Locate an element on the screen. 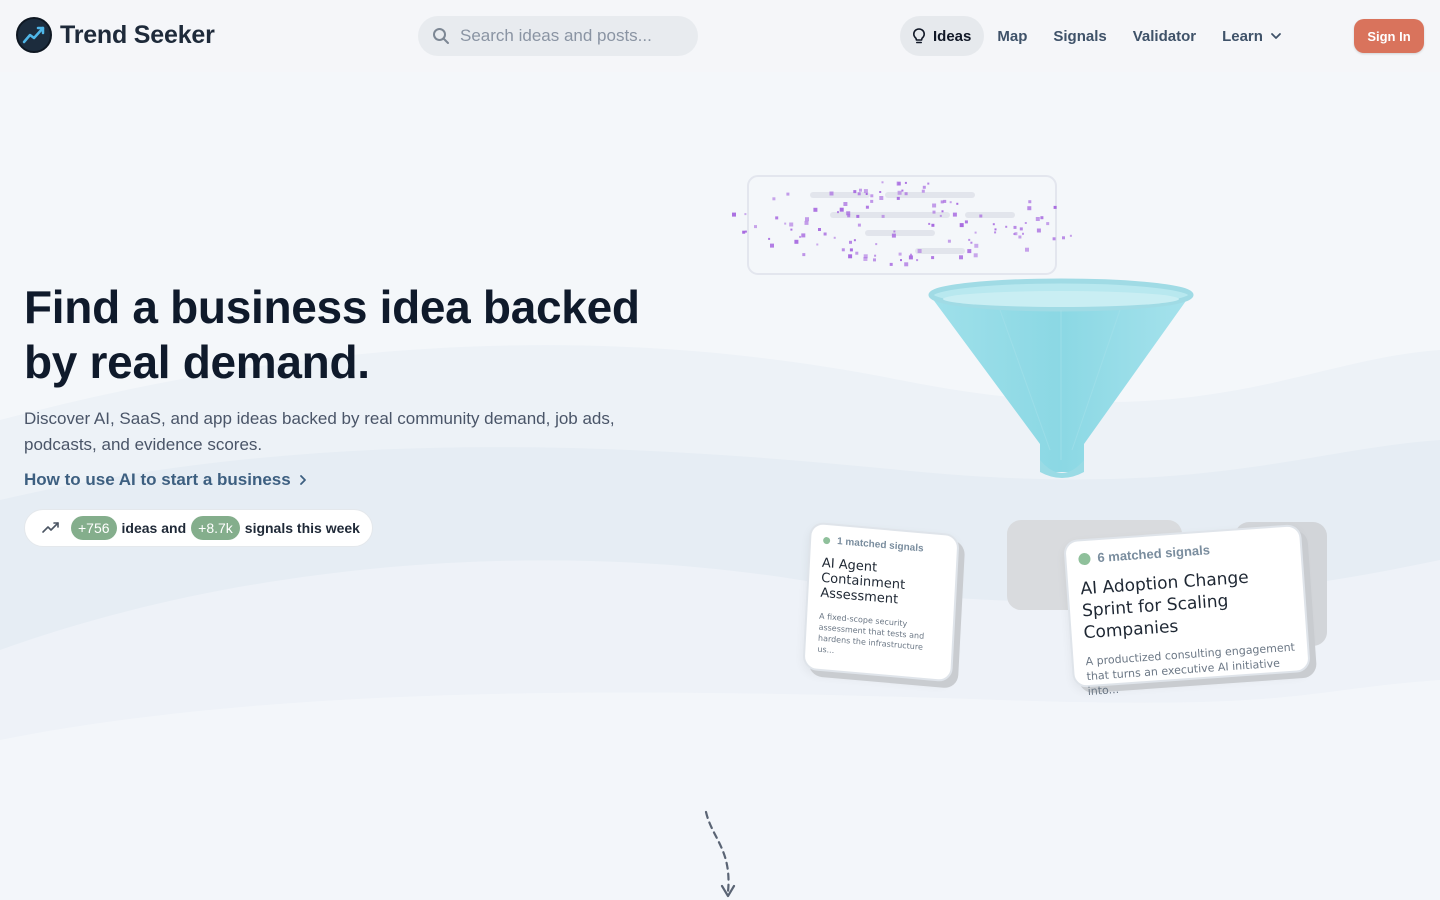 The width and height of the screenshot is (1440, 900). nav-label-validator: Validator is located at coordinates (1164, 36).